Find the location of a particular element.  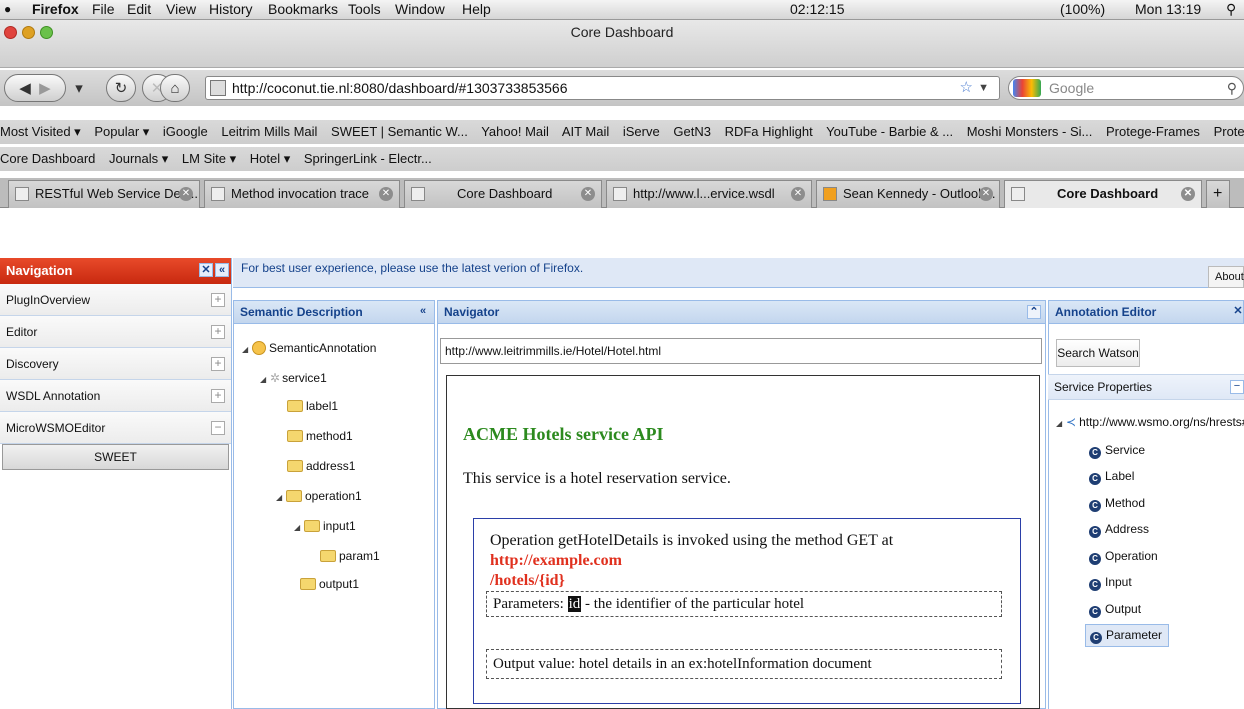

tab-method-invocation: Method invocation trace ✕ is located at coordinates (302, 194).